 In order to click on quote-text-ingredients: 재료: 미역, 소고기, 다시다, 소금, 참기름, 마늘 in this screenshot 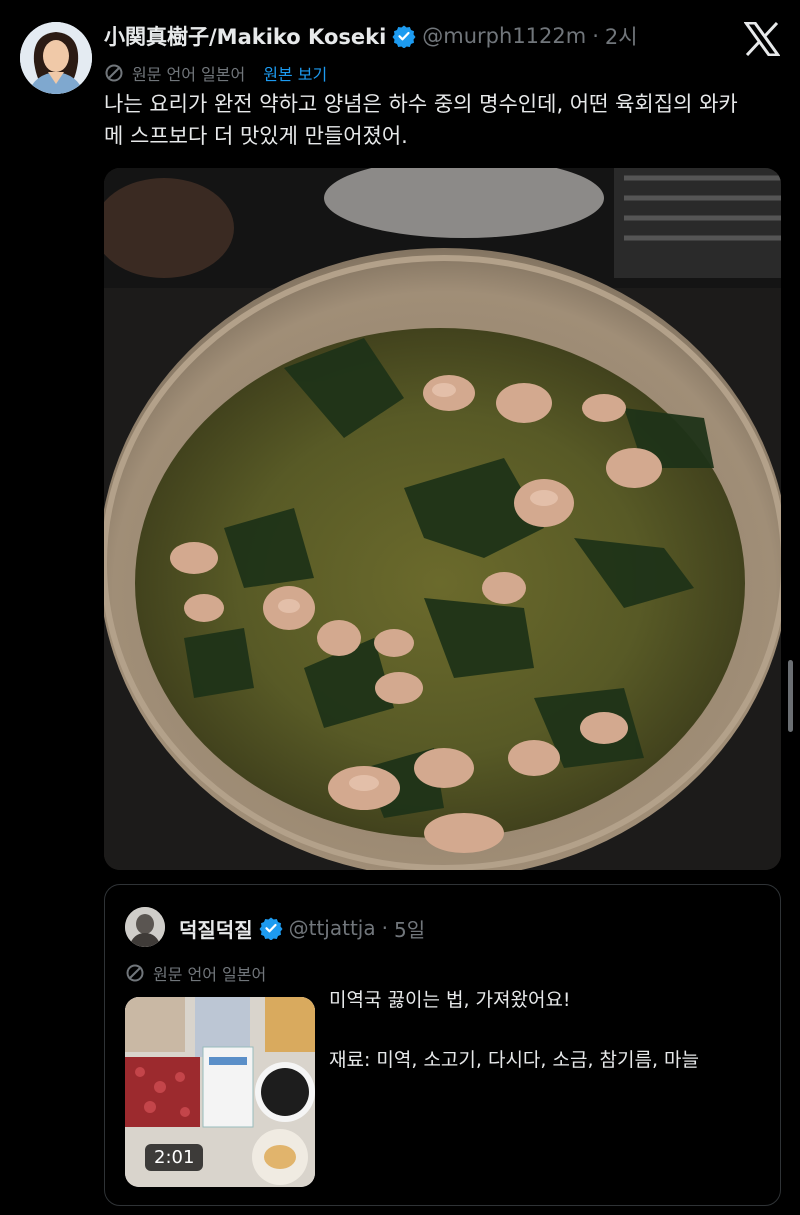, I will do `click(514, 1060)`.